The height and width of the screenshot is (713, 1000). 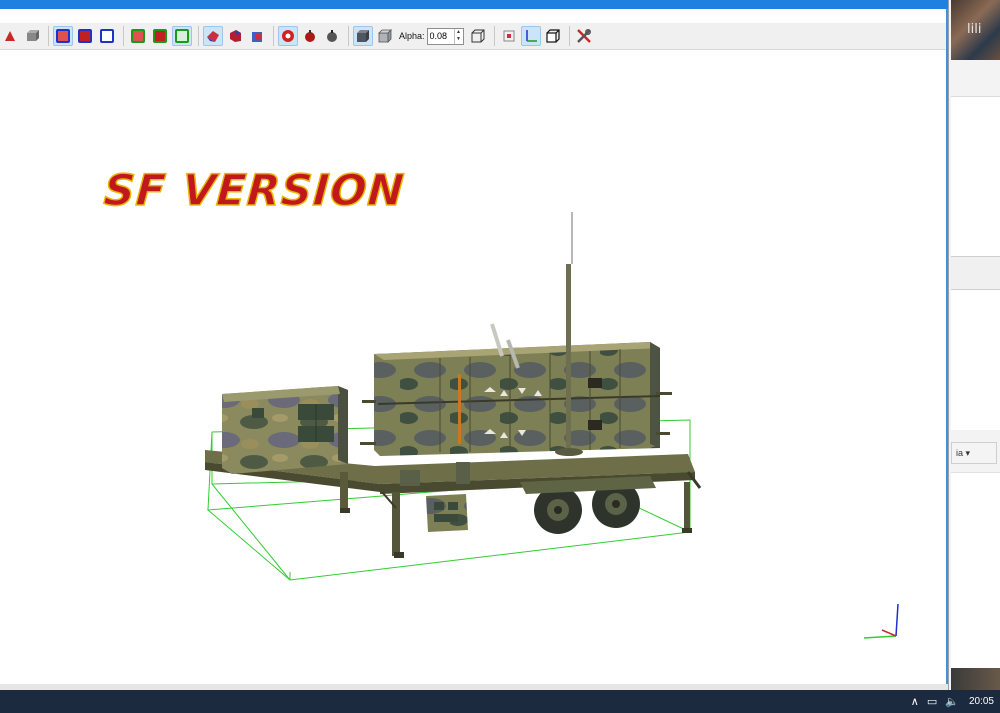 I want to click on blue-cube-icon, so click(x=63, y=36).